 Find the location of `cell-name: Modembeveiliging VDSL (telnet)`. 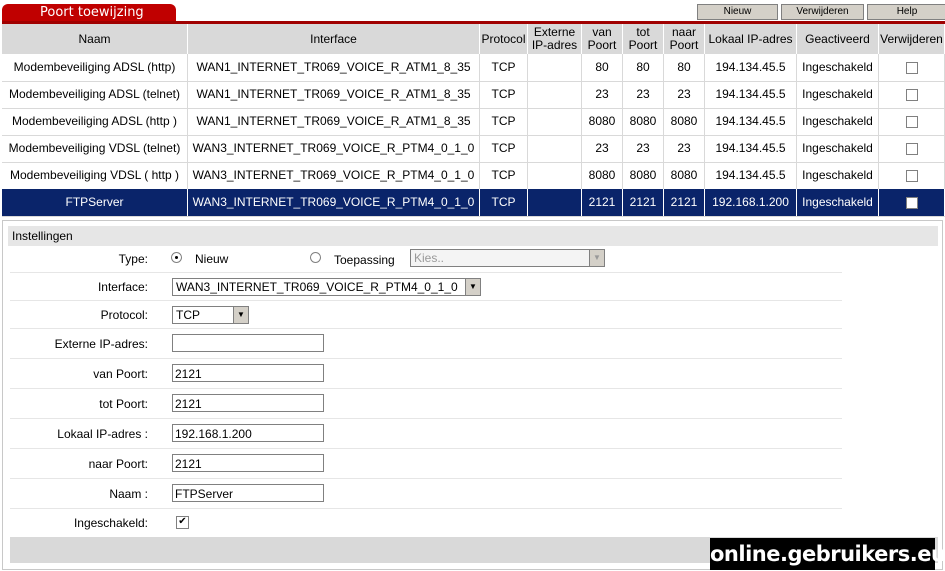

cell-name: Modembeveiliging VDSL (telnet) is located at coordinates (95, 148).